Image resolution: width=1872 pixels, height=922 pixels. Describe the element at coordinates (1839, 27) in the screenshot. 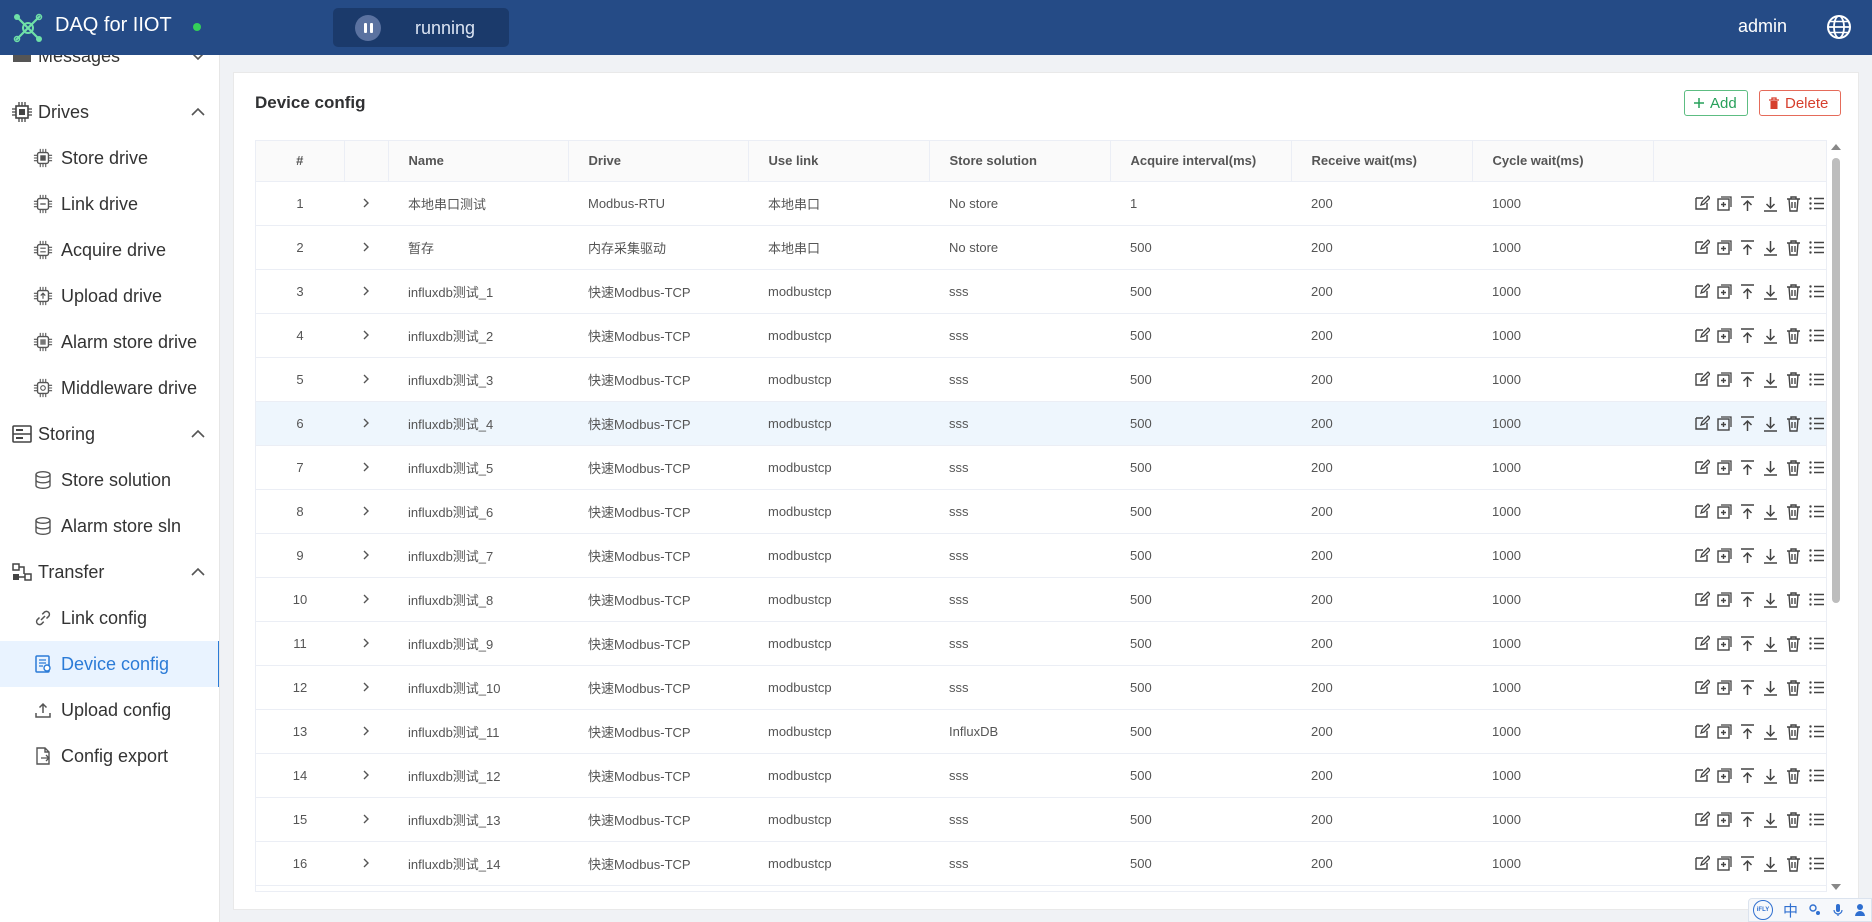

I see `globe-icon` at that location.